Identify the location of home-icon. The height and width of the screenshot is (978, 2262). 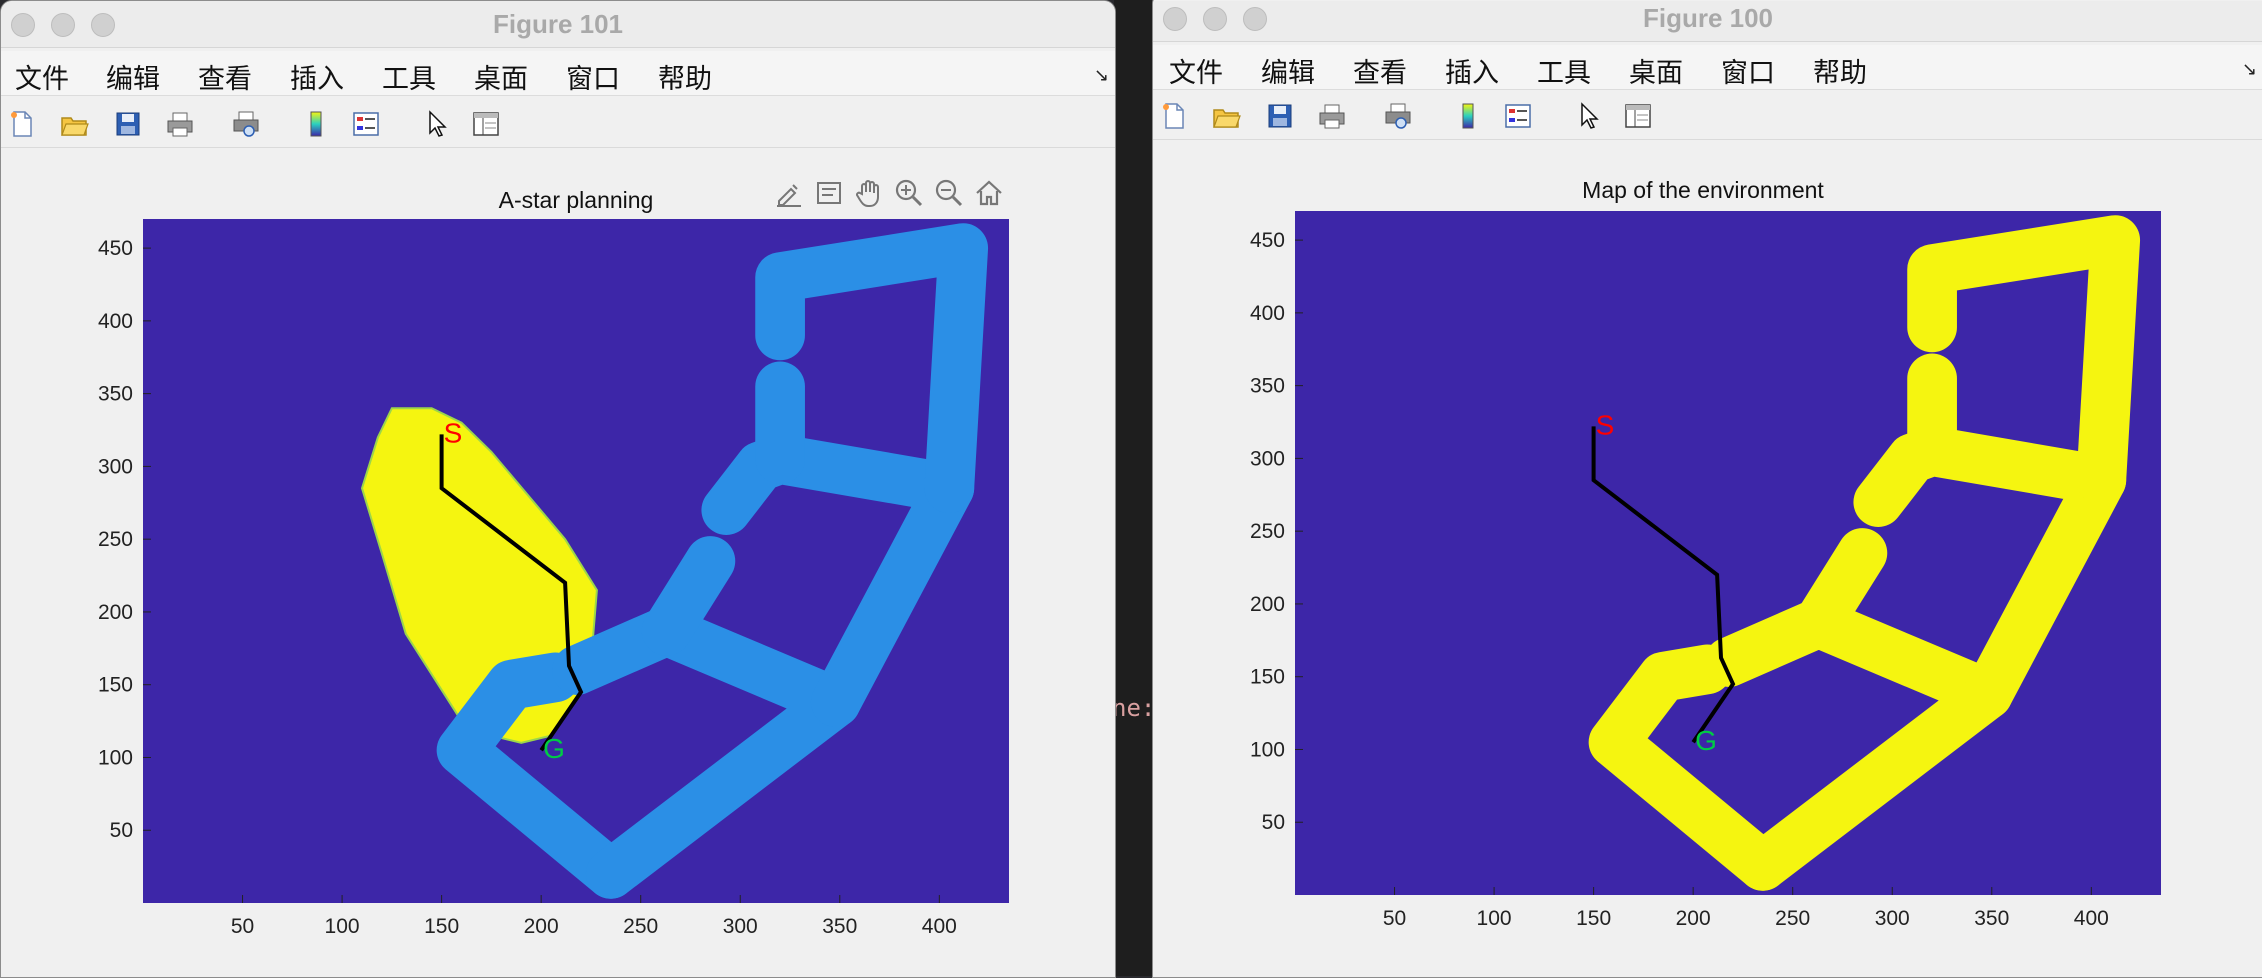
(989, 193).